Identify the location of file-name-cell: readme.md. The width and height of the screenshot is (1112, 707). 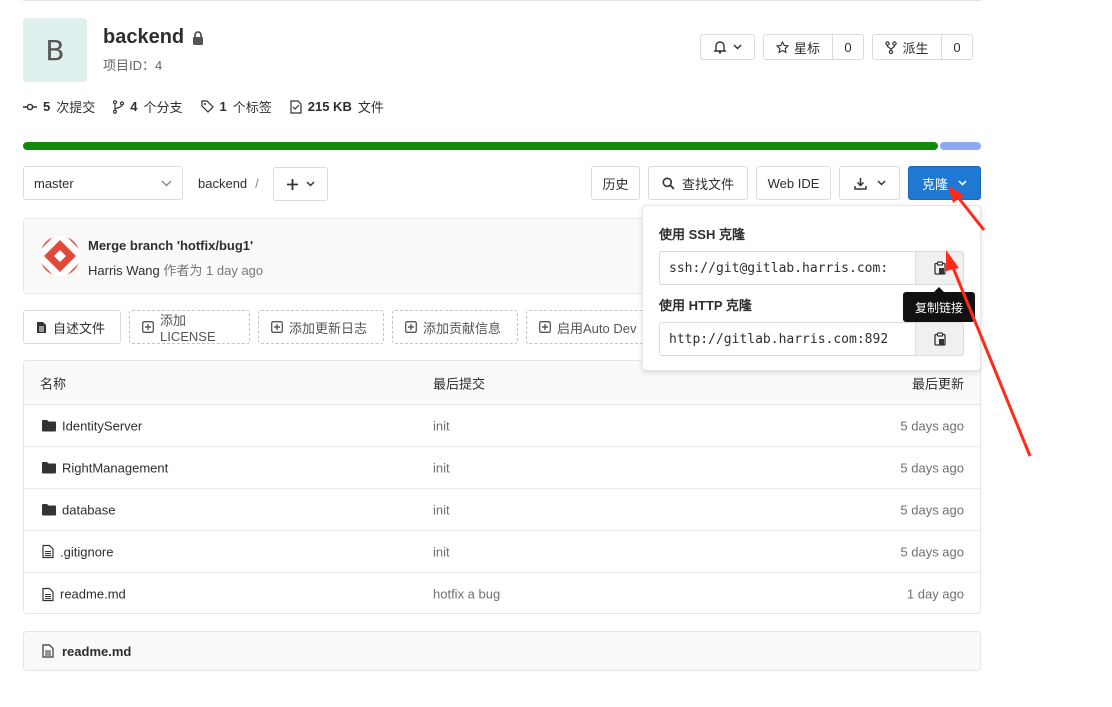
(84, 594).